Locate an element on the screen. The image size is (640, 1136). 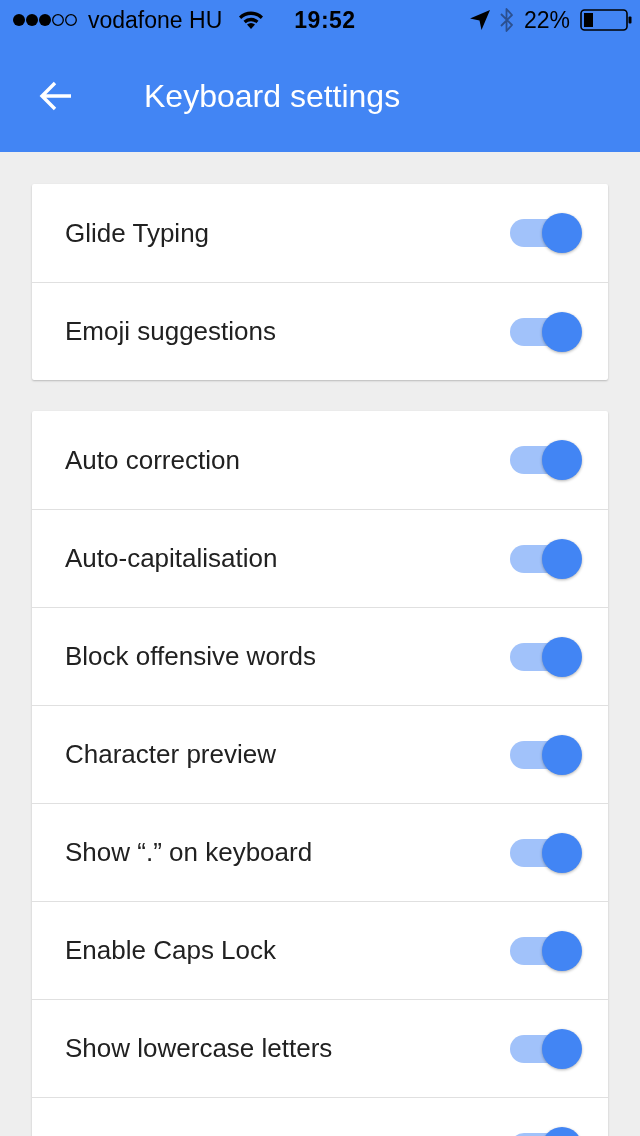
signal-strength-icon is located at coordinates (45, 20).